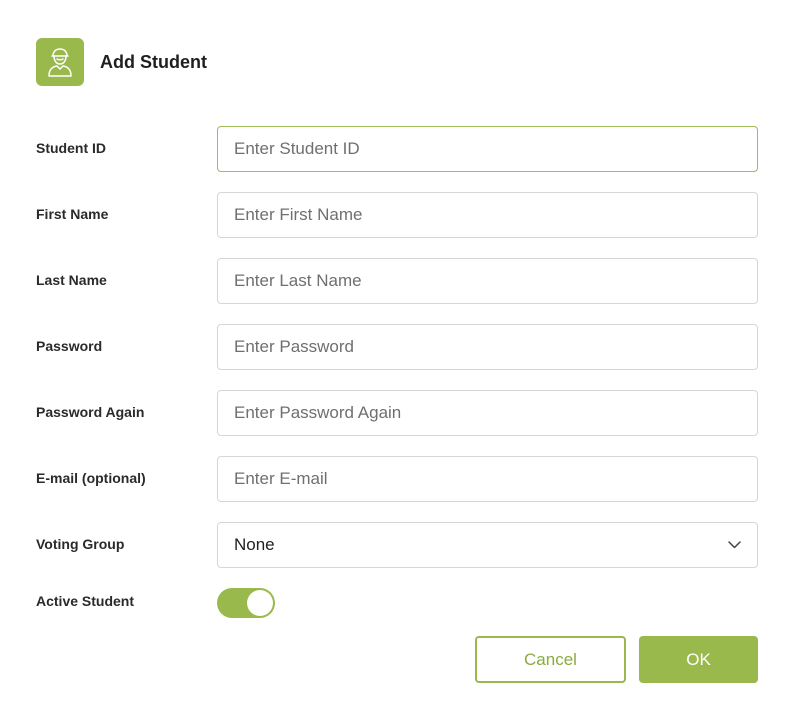 Image resolution: width=793 pixels, height=718 pixels. I want to click on password-again-input, so click(487, 413).